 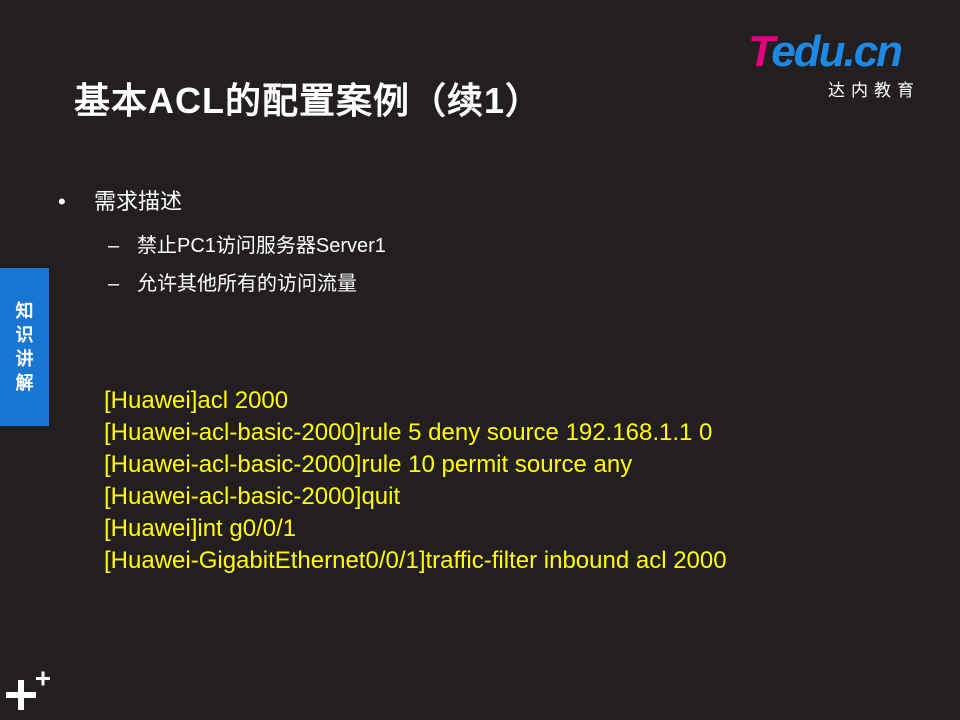 What do you see at coordinates (24, 311) in the screenshot?
I see `side-tab-char: 知` at bounding box center [24, 311].